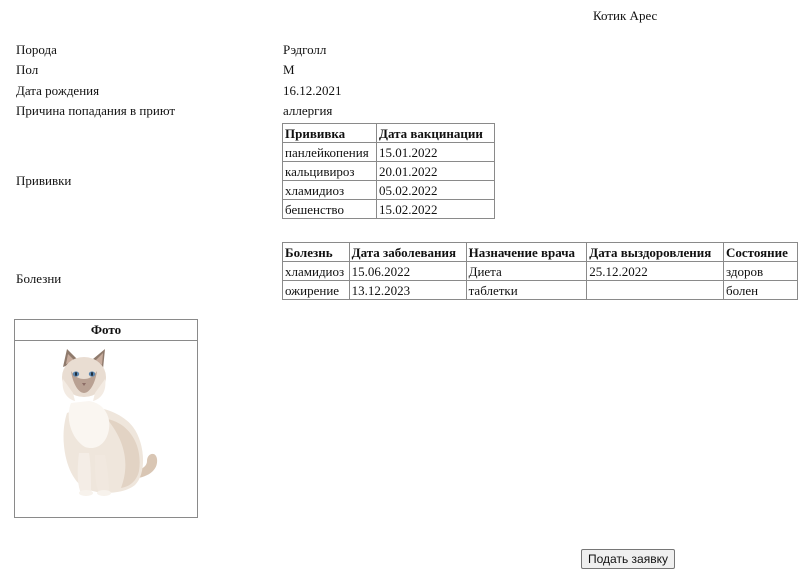 This screenshot has width=798, height=569. Describe the element at coordinates (305, 49) in the screenshot. I see `breed-value: Рэдголл` at that location.